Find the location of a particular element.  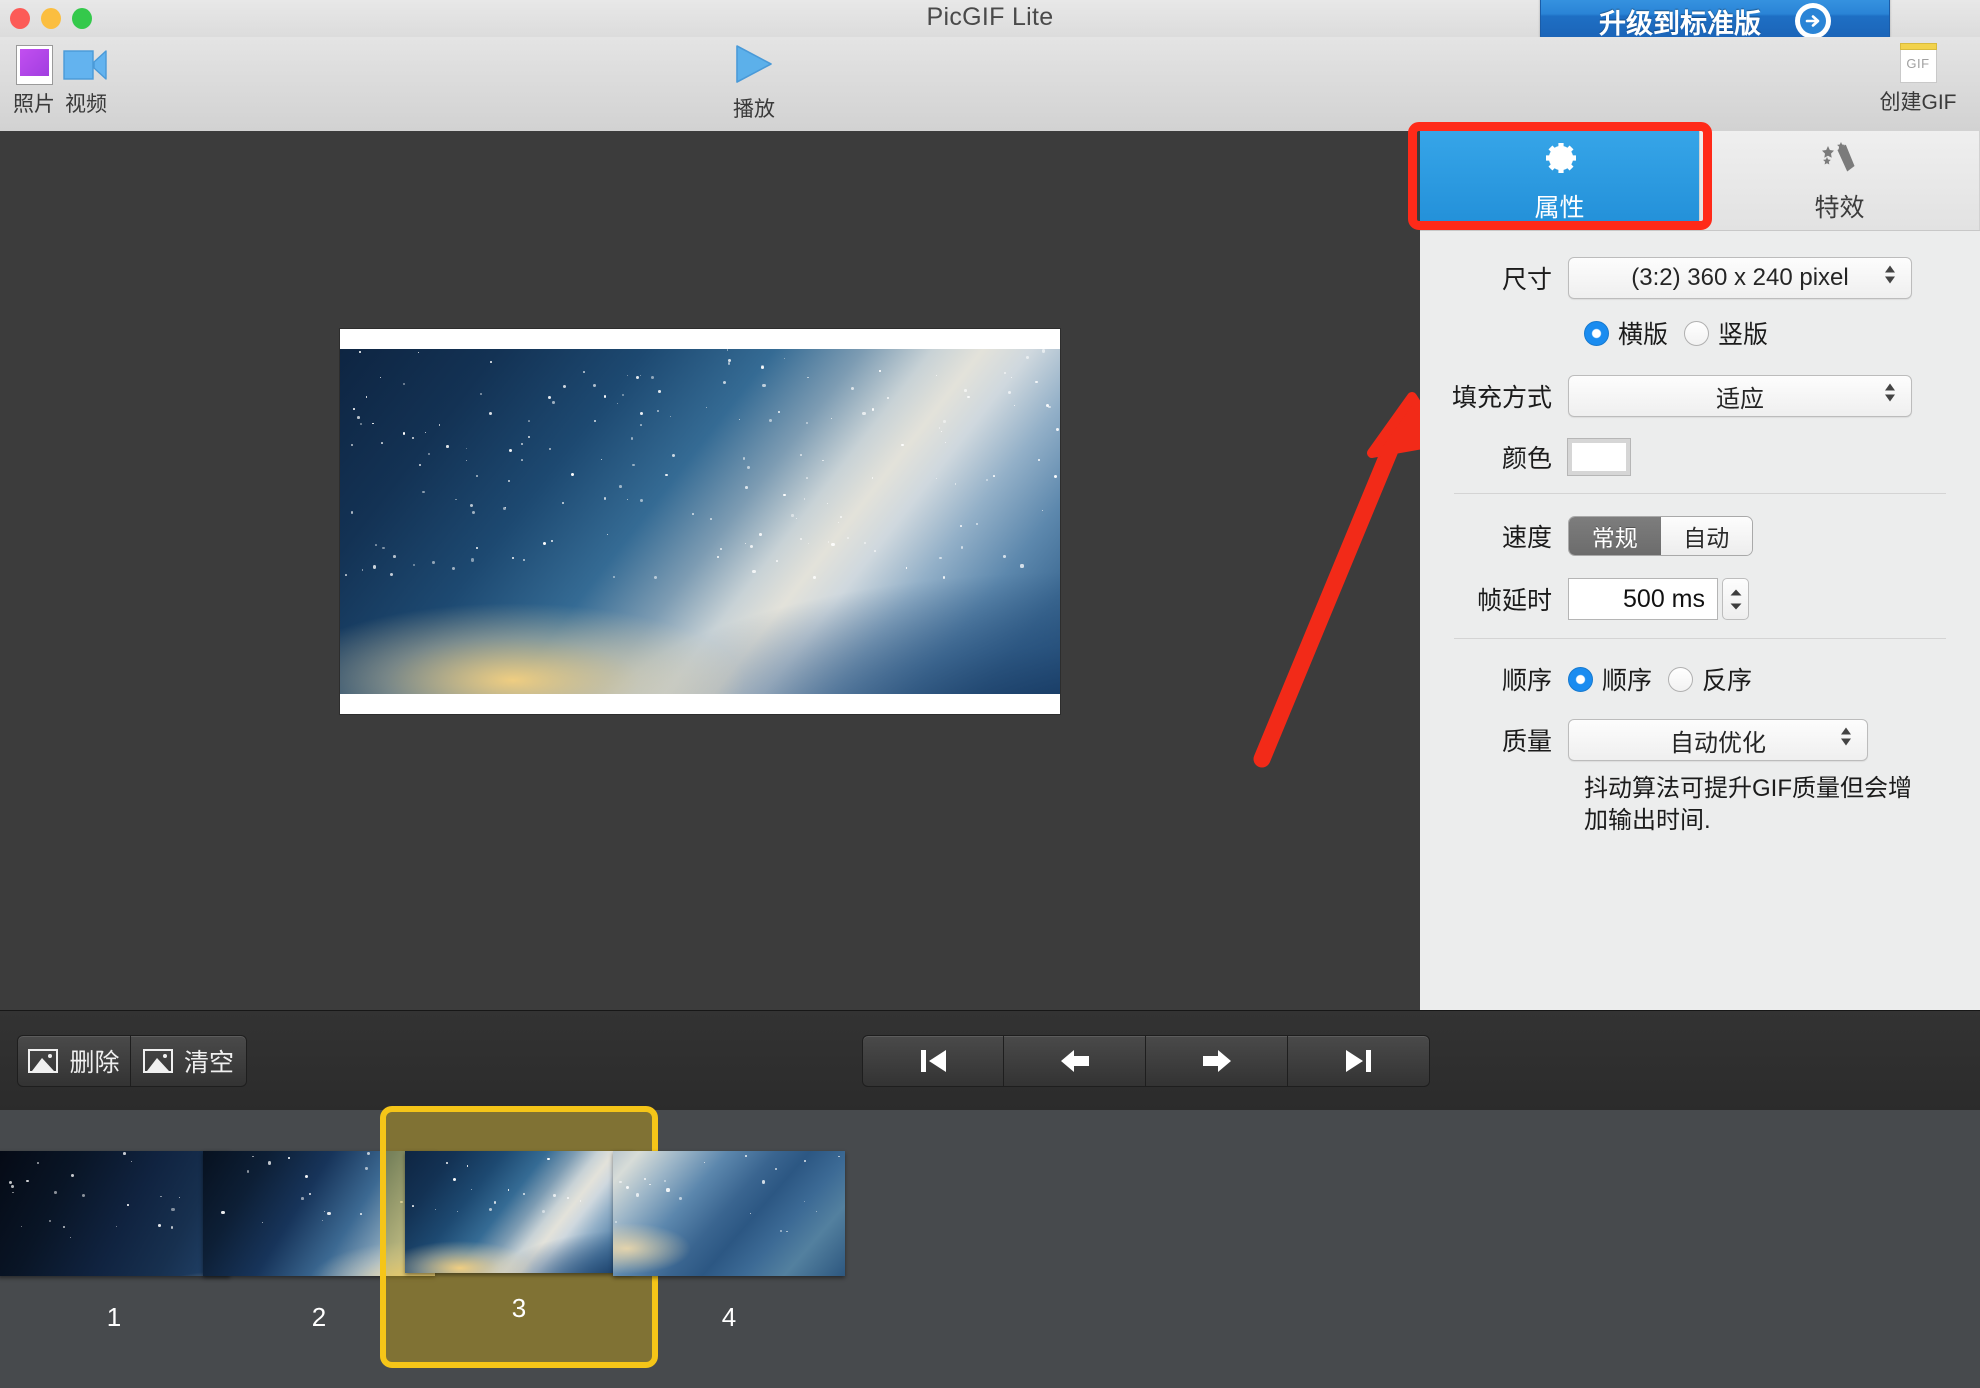

fill-select-value: 适应 is located at coordinates (1740, 399).